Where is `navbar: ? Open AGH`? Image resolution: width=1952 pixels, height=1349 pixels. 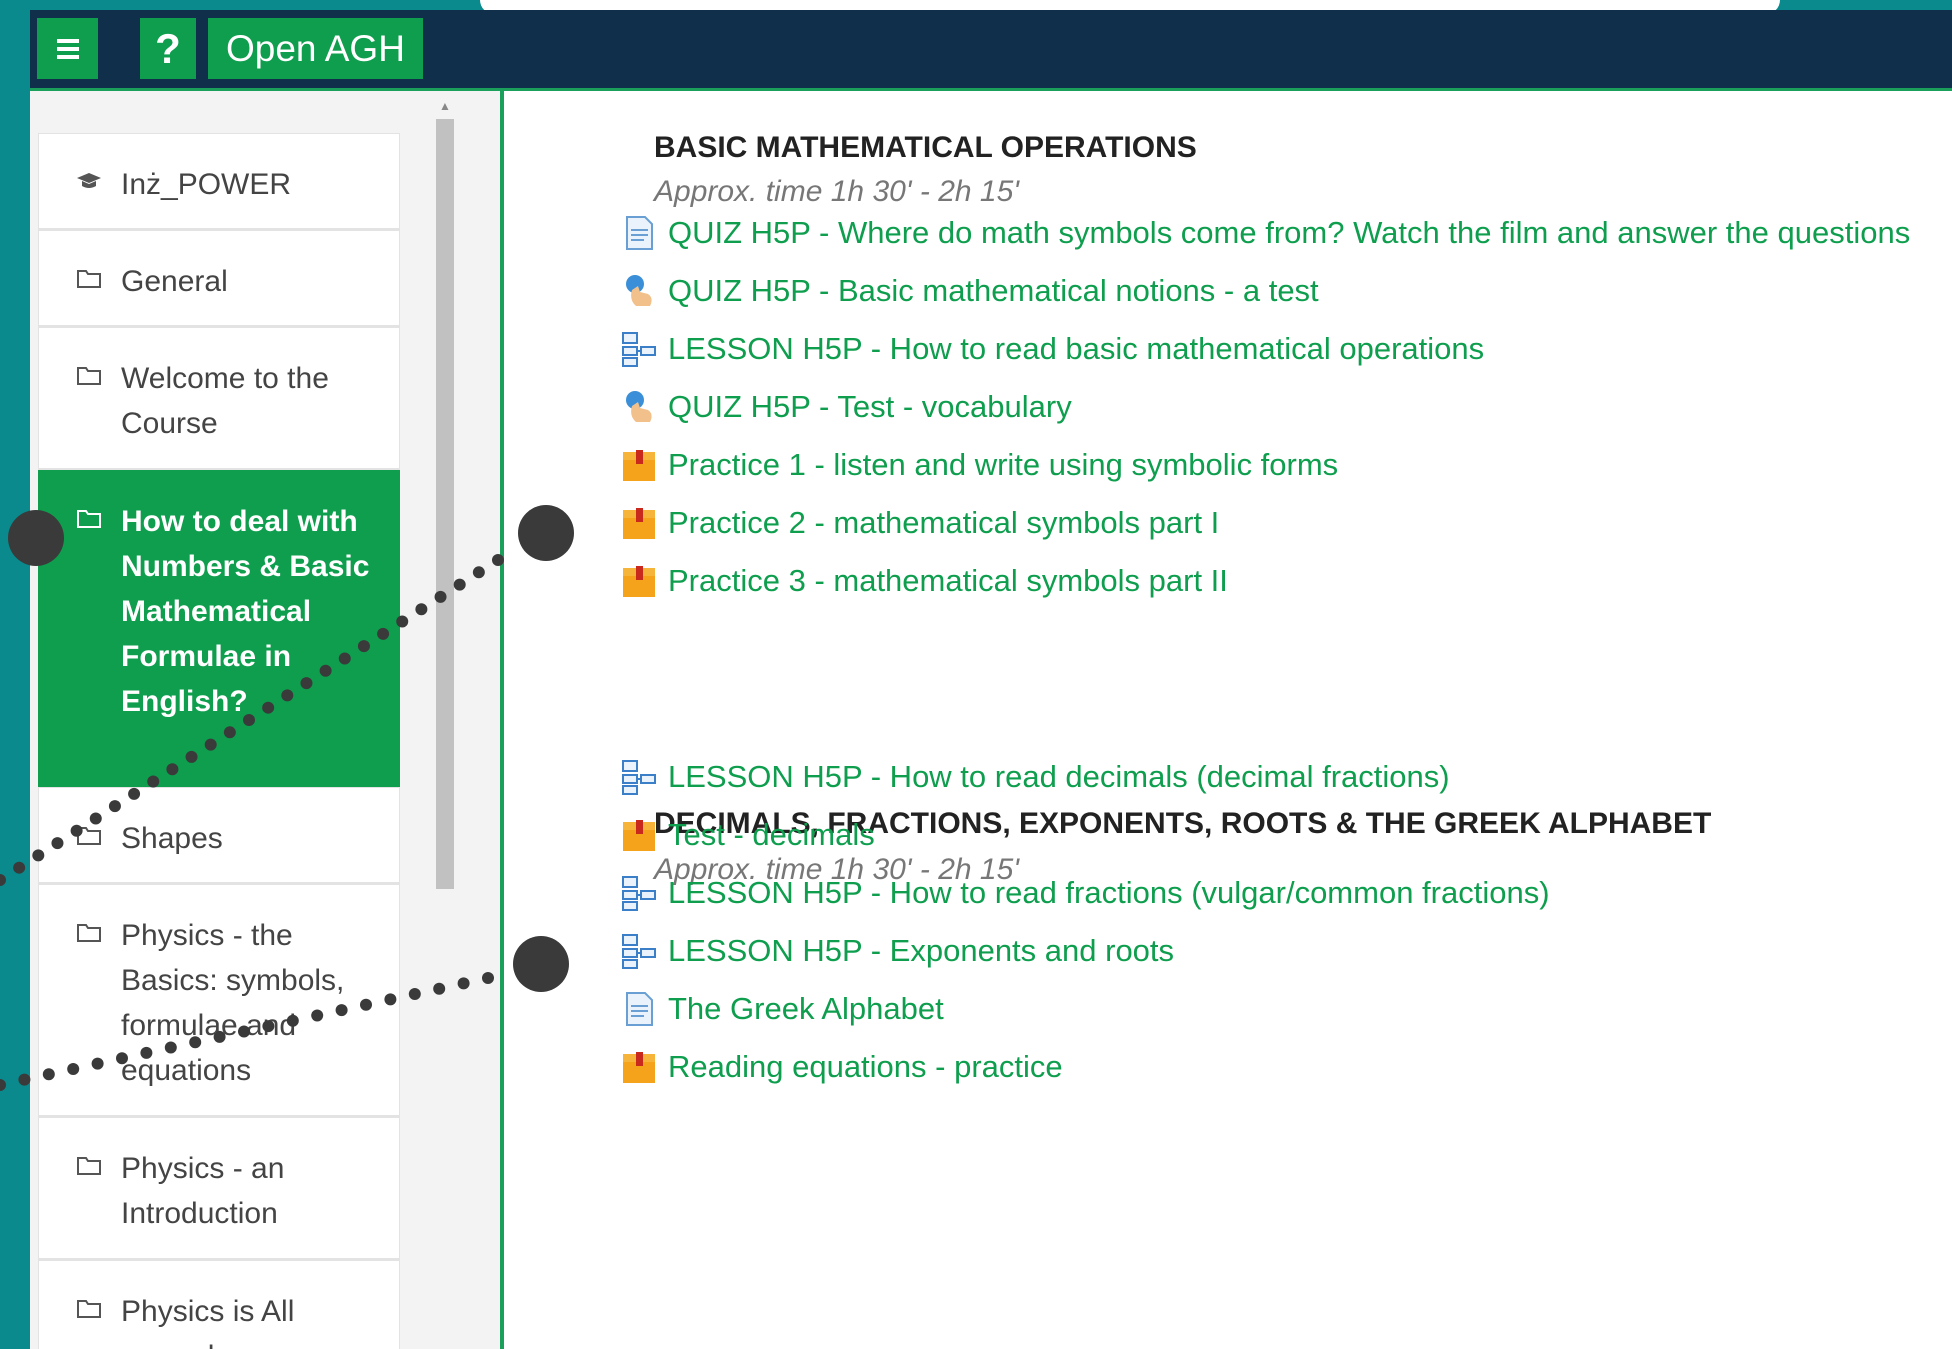 navbar: ? Open AGH is located at coordinates (991, 49).